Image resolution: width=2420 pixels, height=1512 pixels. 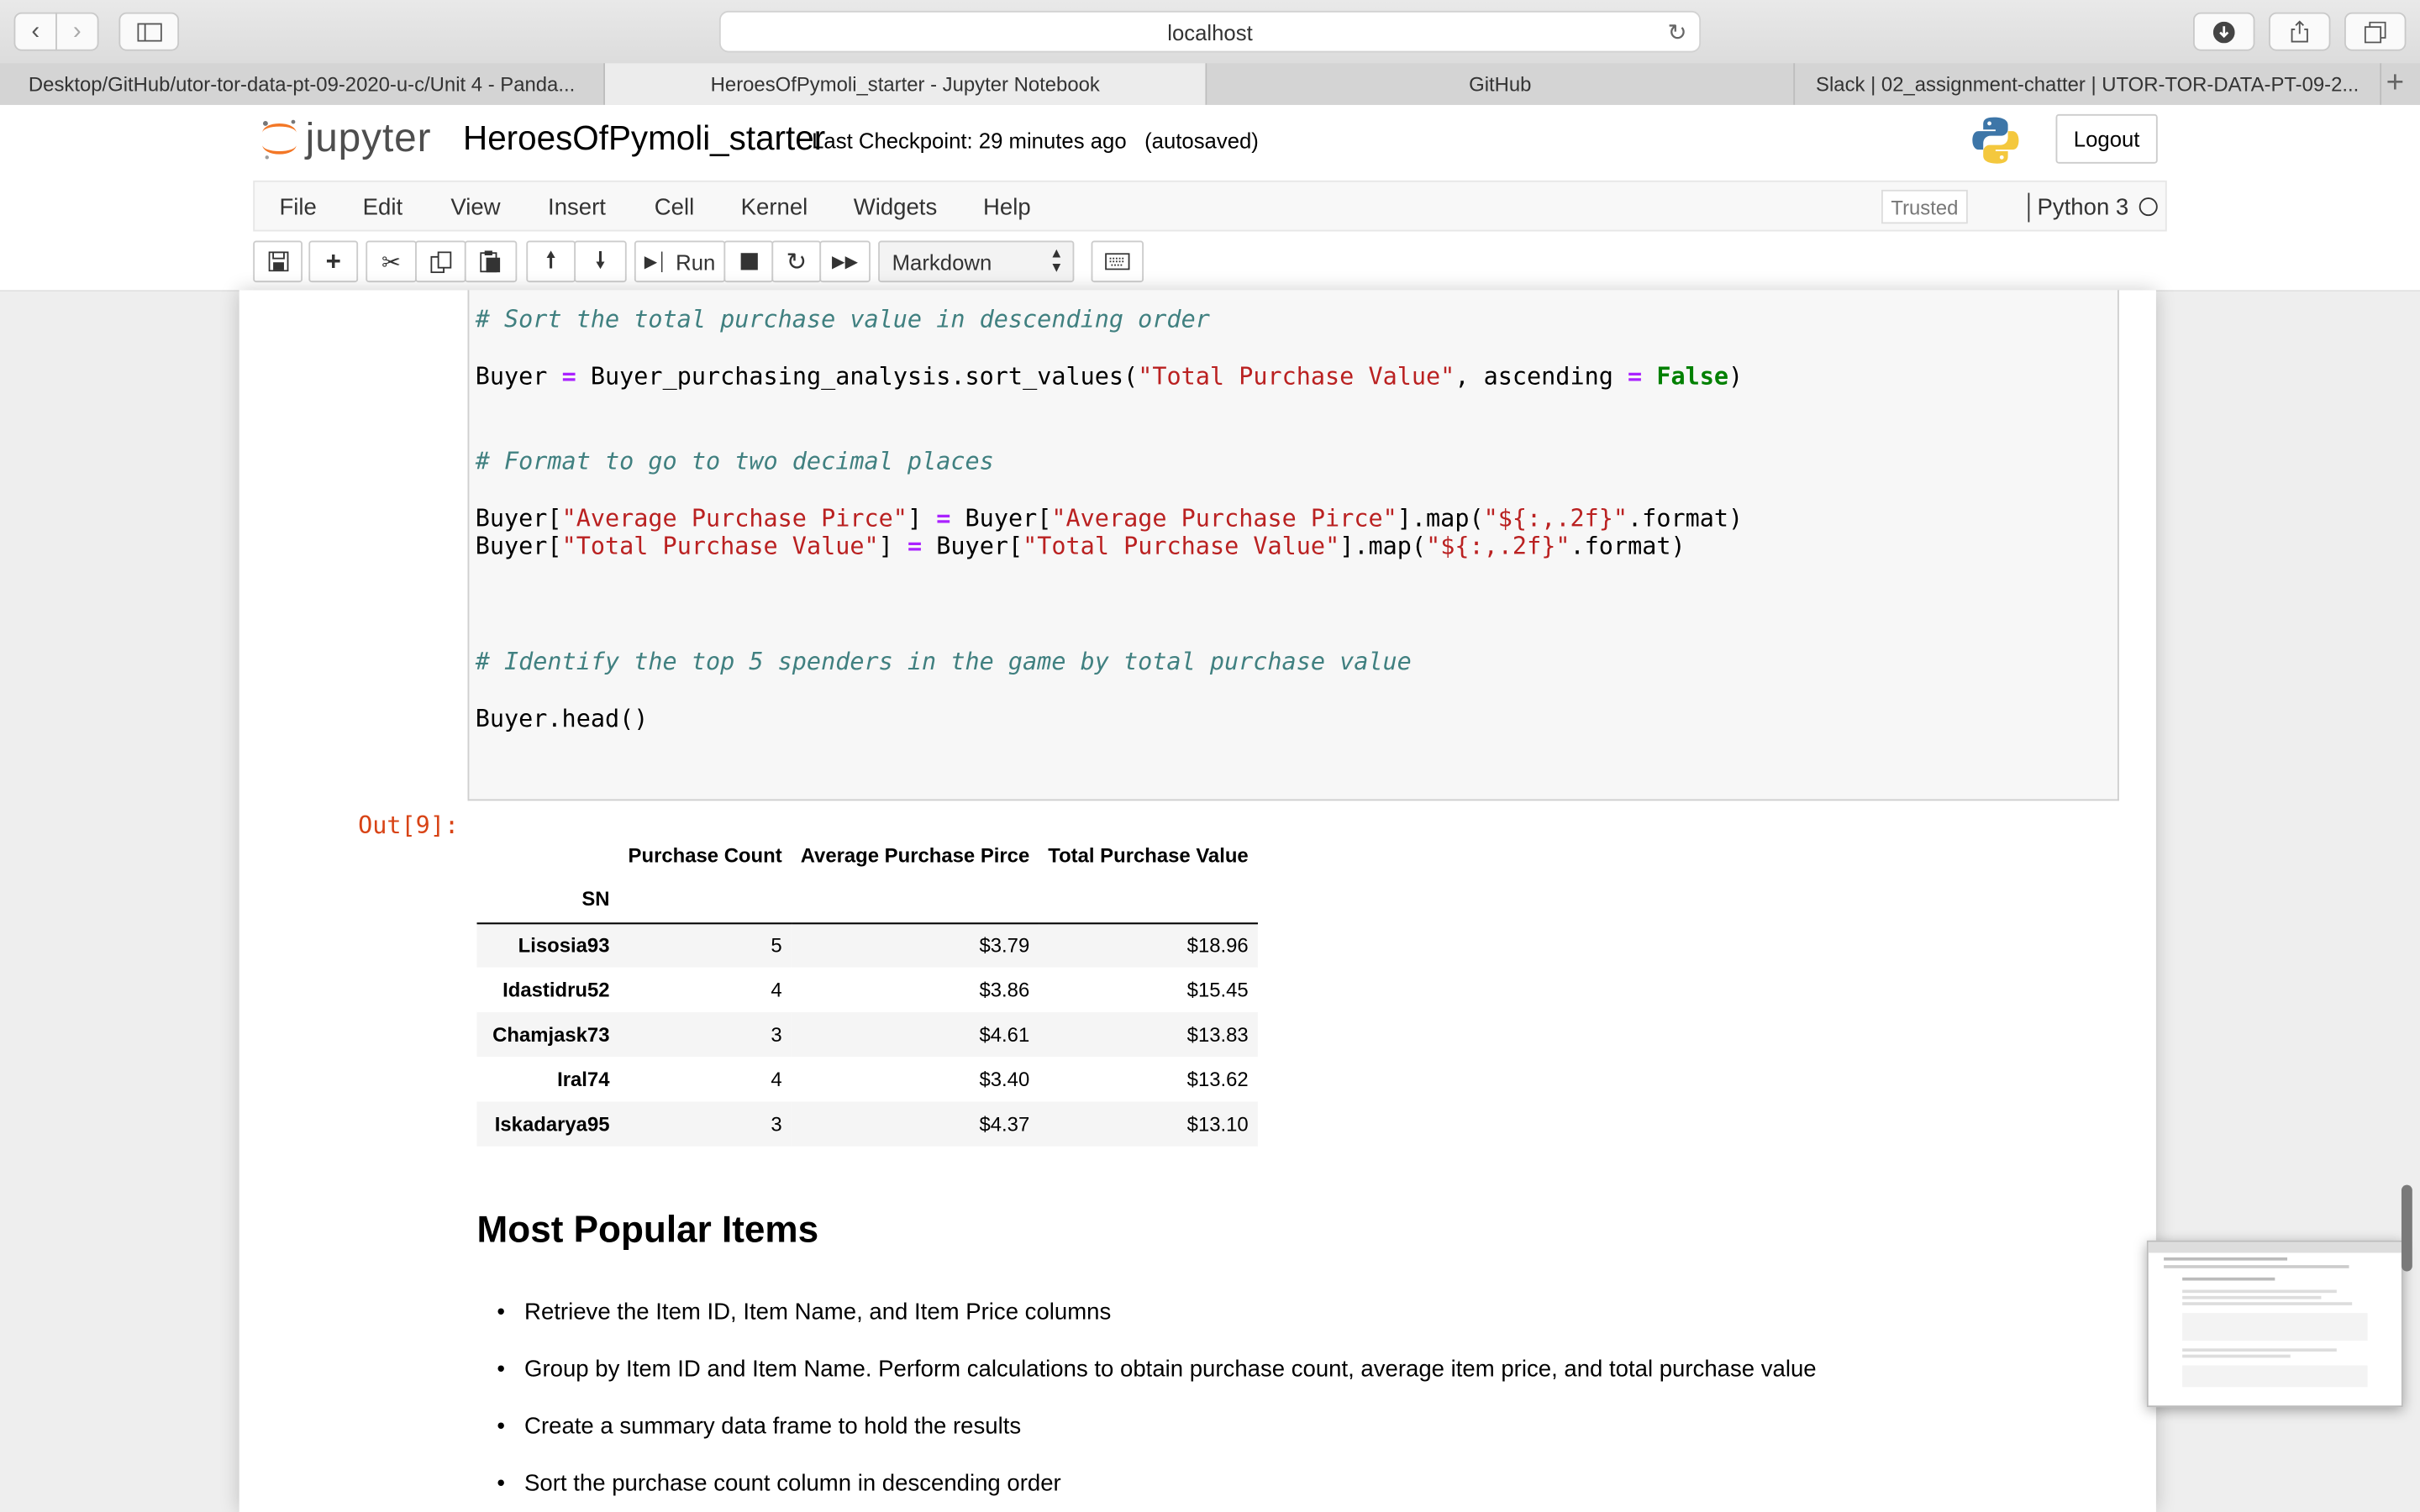 I want to click on back-button: ‹, so click(x=35, y=31).